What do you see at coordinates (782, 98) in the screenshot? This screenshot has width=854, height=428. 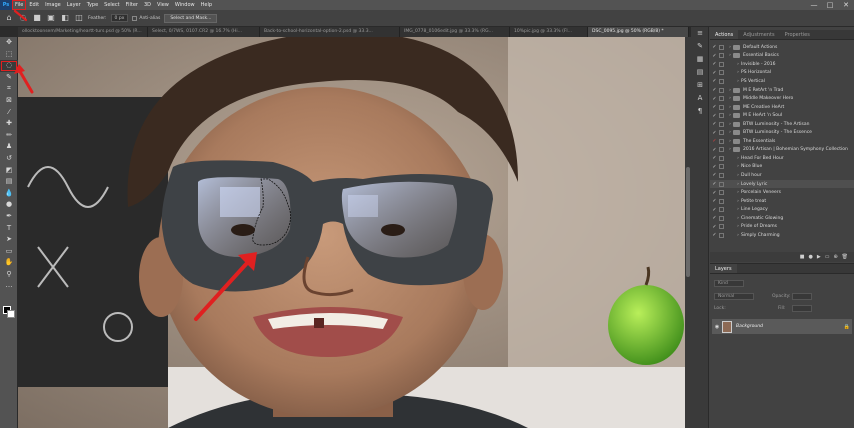 I see `action-row: ✓ › Middle Makeover Hero` at bounding box center [782, 98].